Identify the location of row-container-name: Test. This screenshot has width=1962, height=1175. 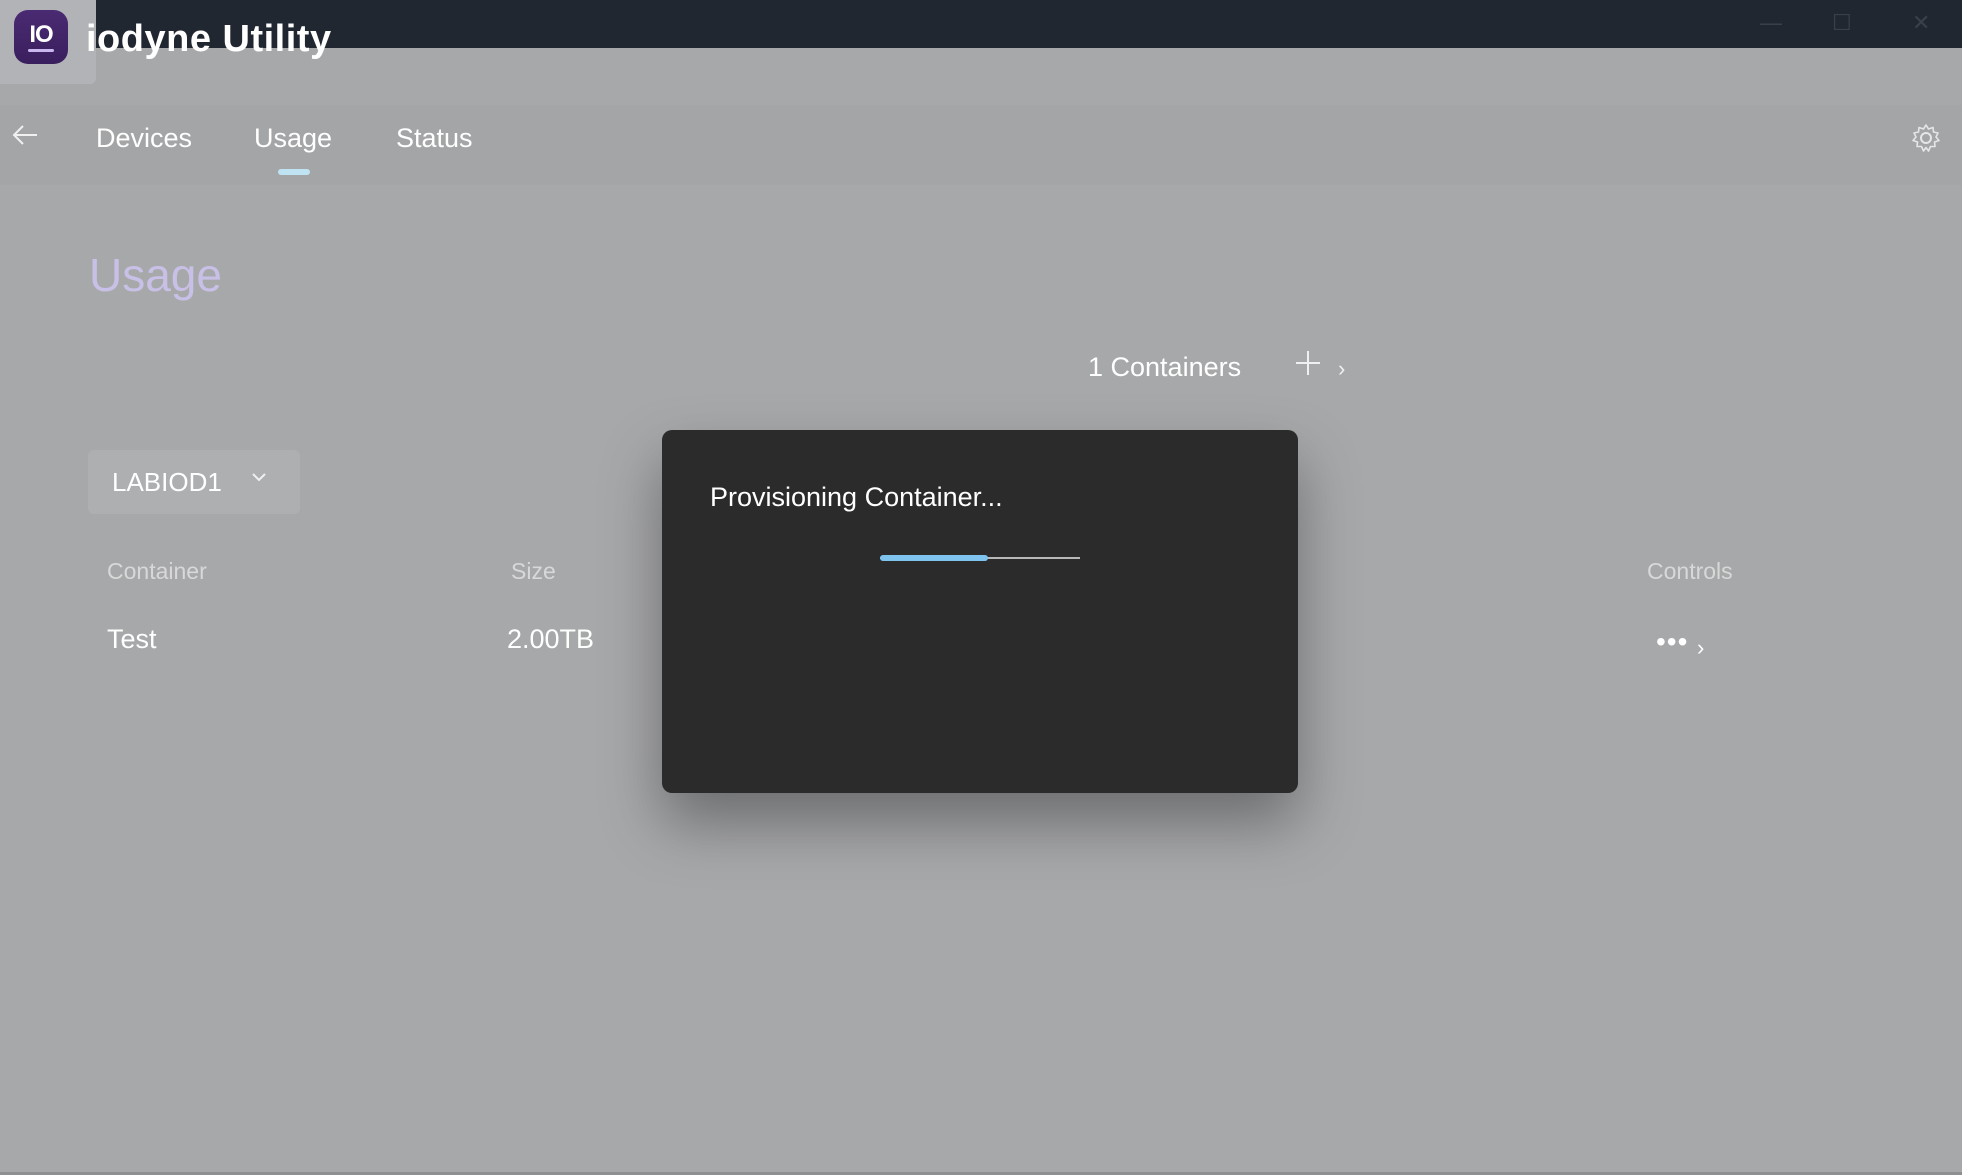
(132, 639).